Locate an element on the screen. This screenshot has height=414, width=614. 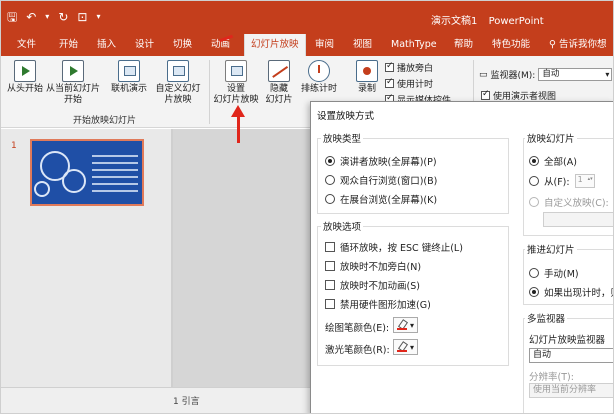
tab-review: 审阅 is located at coordinates (324, 45).